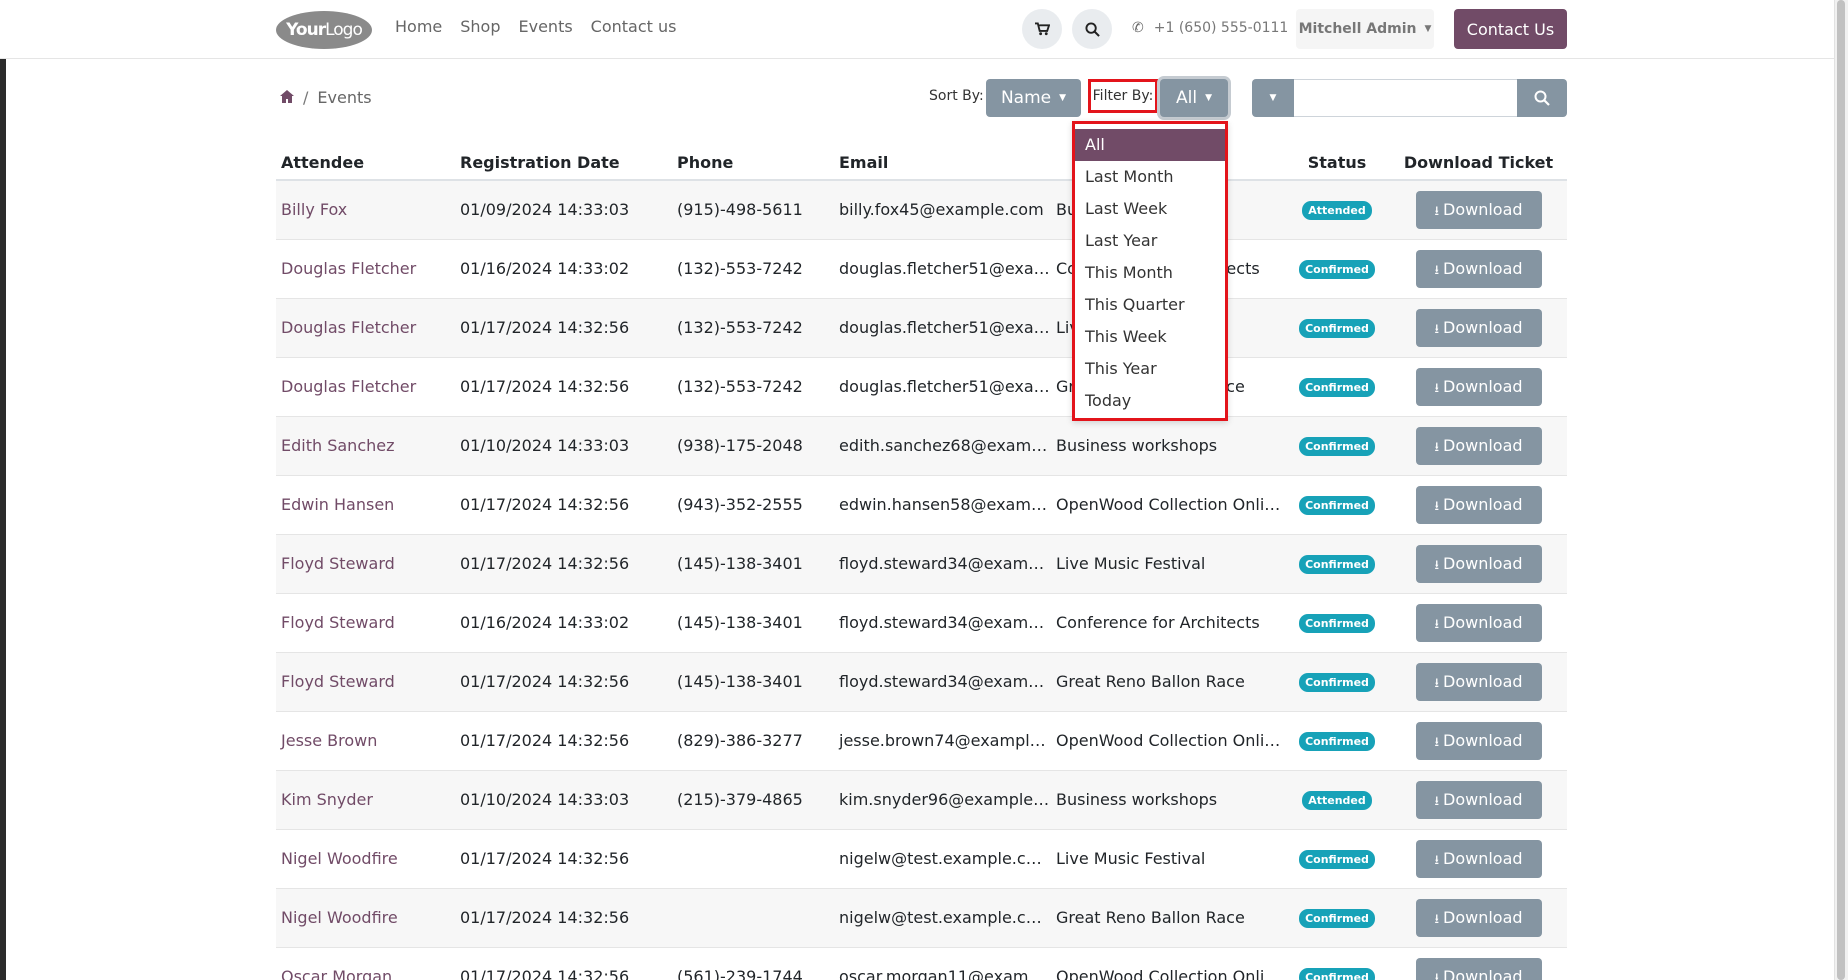 The height and width of the screenshot is (980, 1848). What do you see at coordinates (1150, 273) in the screenshot?
I see `filter-option-this-month: This Month` at bounding box center [1150, 273].